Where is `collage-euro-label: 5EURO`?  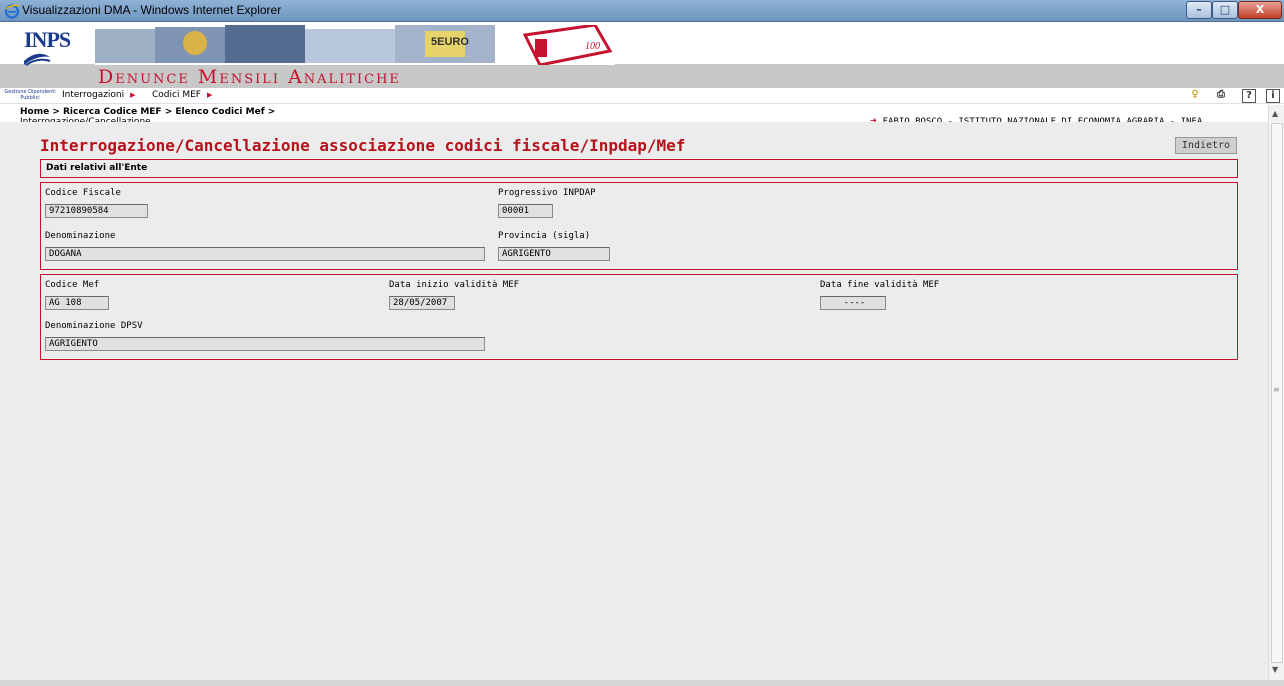 collage-euro-label: 5EURO is located at coordinates (450, 42).